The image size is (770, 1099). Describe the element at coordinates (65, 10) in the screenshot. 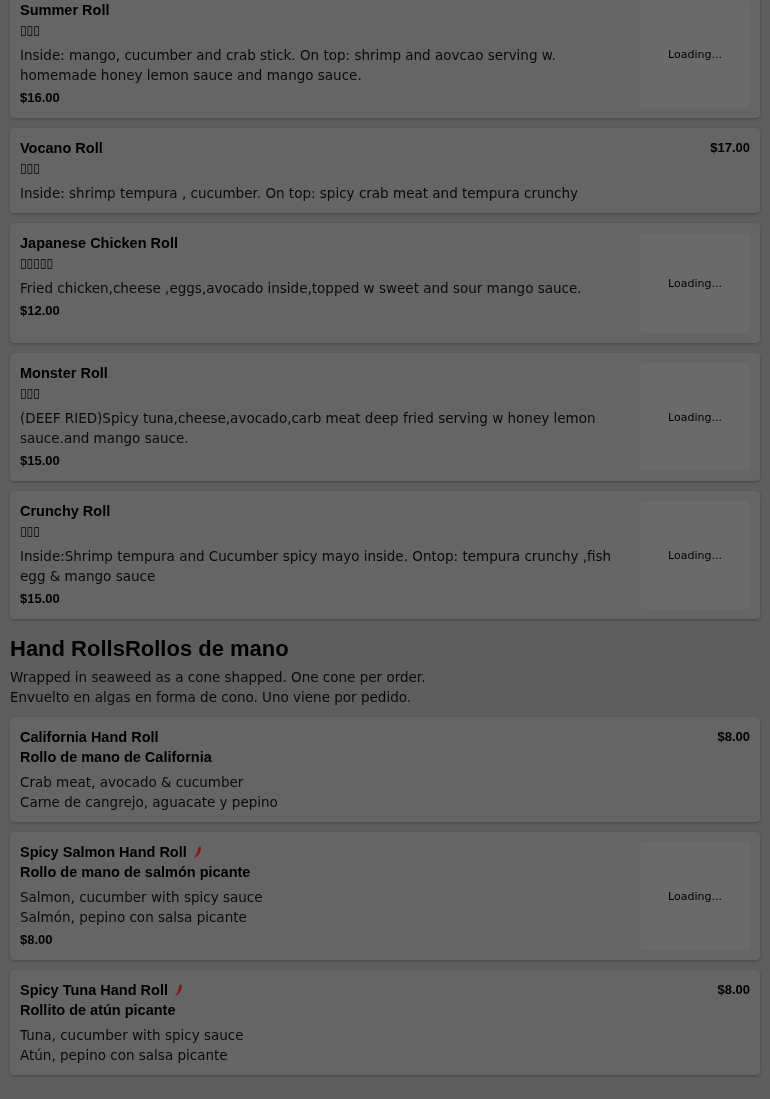

I see `item-name: Summer Roll` at that location.